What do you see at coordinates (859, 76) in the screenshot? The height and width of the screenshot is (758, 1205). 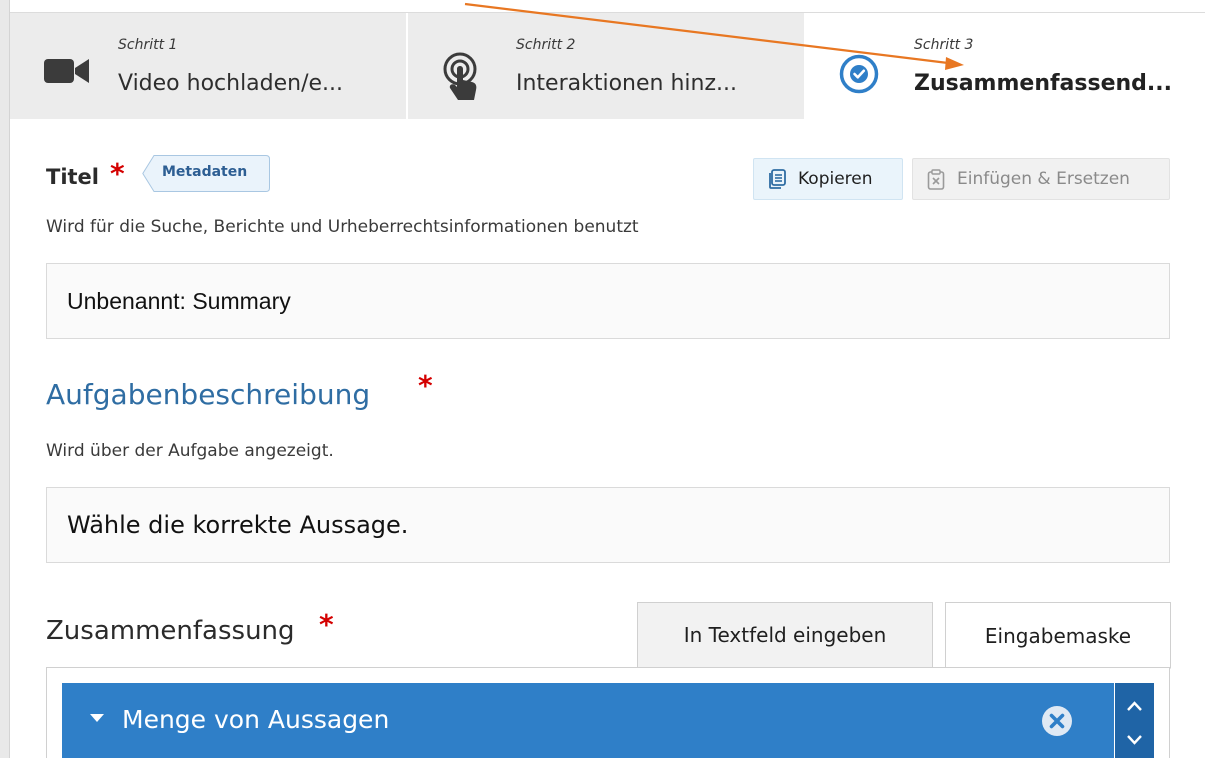 I see `check-circle-icon` at bounding box center [859, 76].